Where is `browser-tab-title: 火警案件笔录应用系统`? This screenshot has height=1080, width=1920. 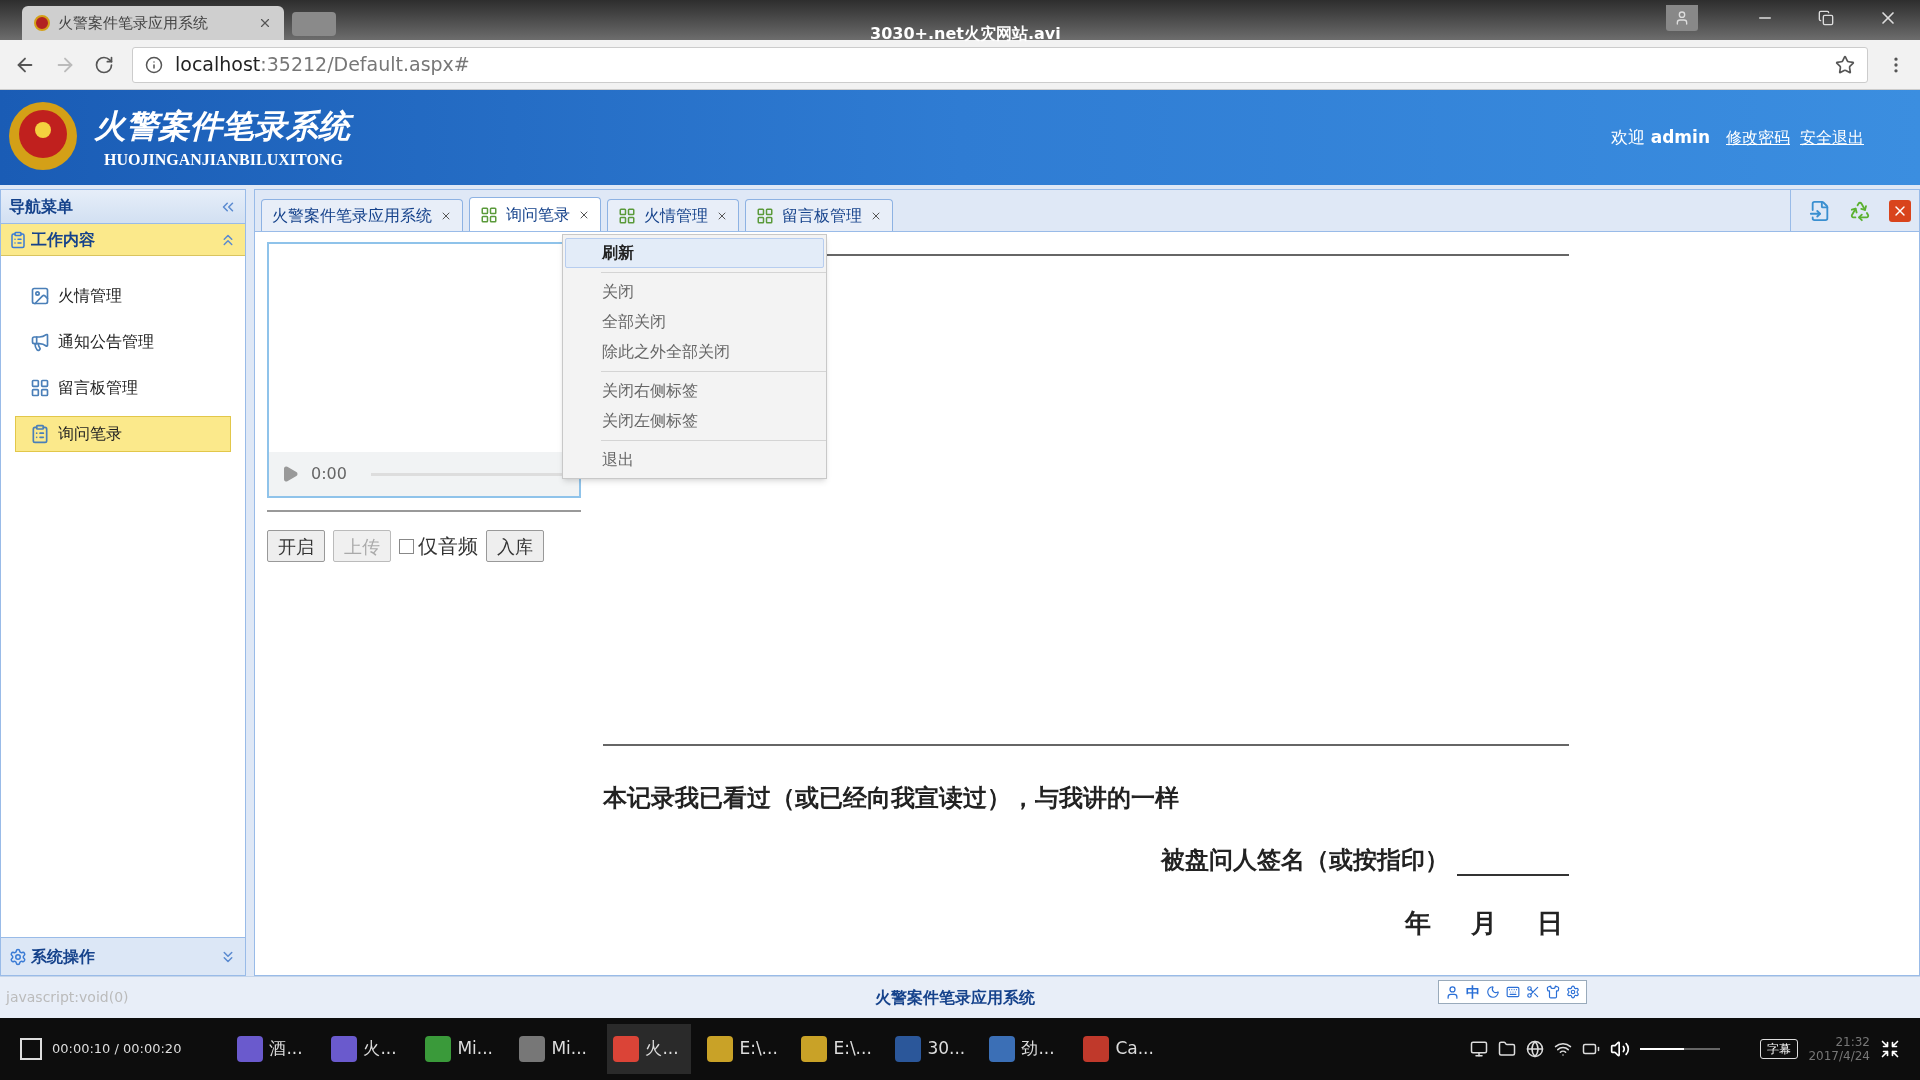 browser-tab-title: 火警案件笔录应用系统 is located at coordinates (133, 23).